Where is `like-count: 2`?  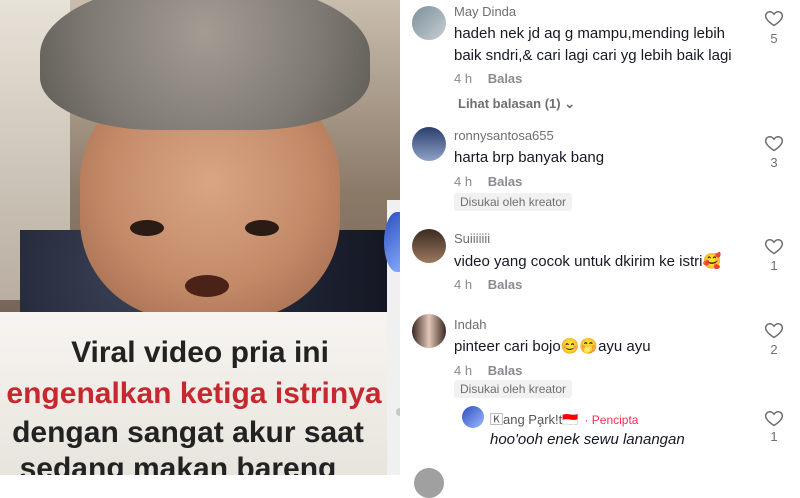
like-count: 2 is located at coordinates (774, 349).